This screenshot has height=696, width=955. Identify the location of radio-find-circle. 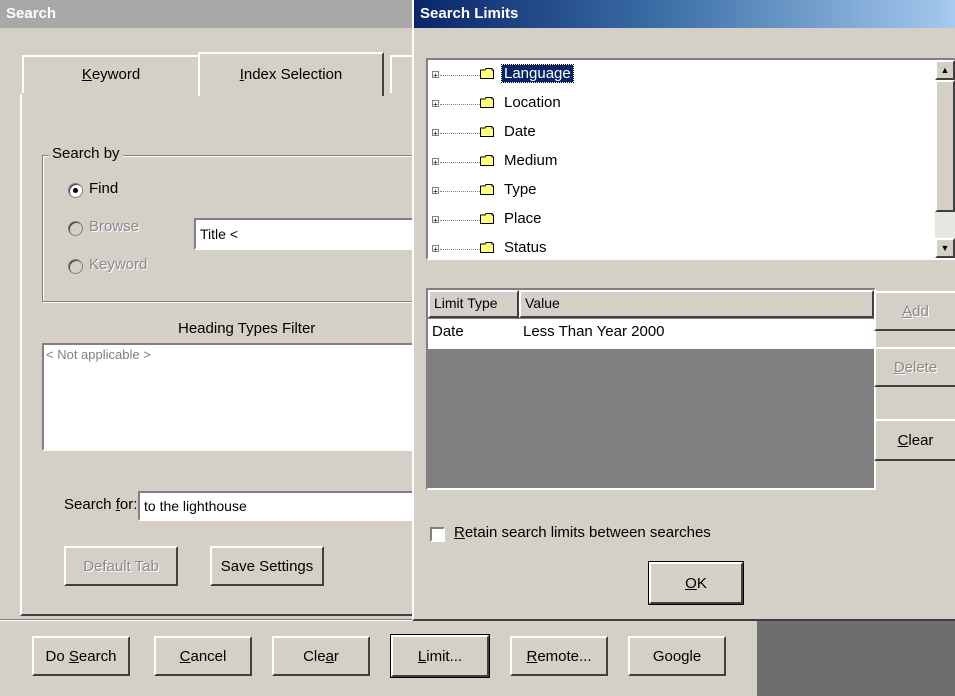
(75, 190).